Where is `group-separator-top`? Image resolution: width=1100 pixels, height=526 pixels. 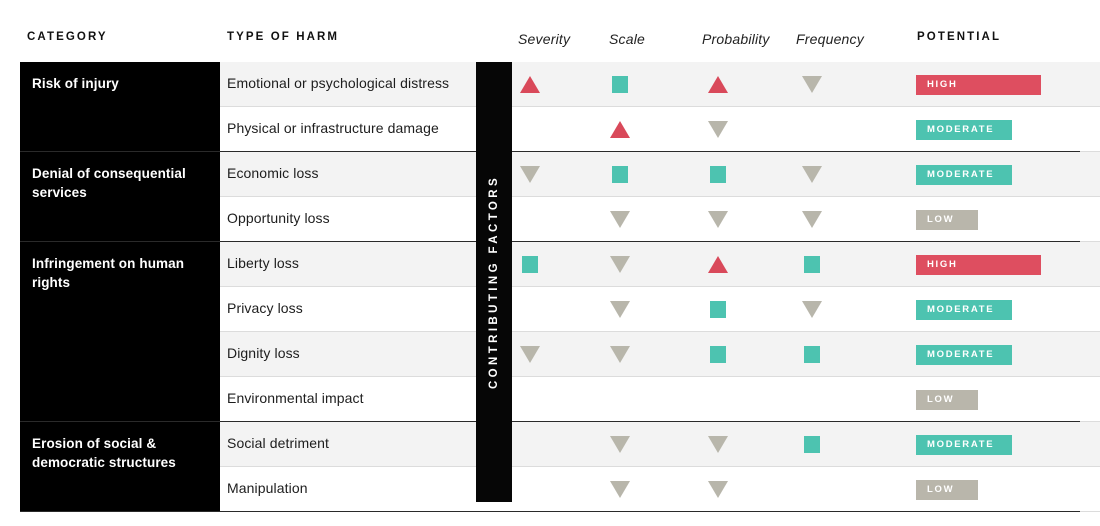
group-separator-top is located at coordinates (550, 61).